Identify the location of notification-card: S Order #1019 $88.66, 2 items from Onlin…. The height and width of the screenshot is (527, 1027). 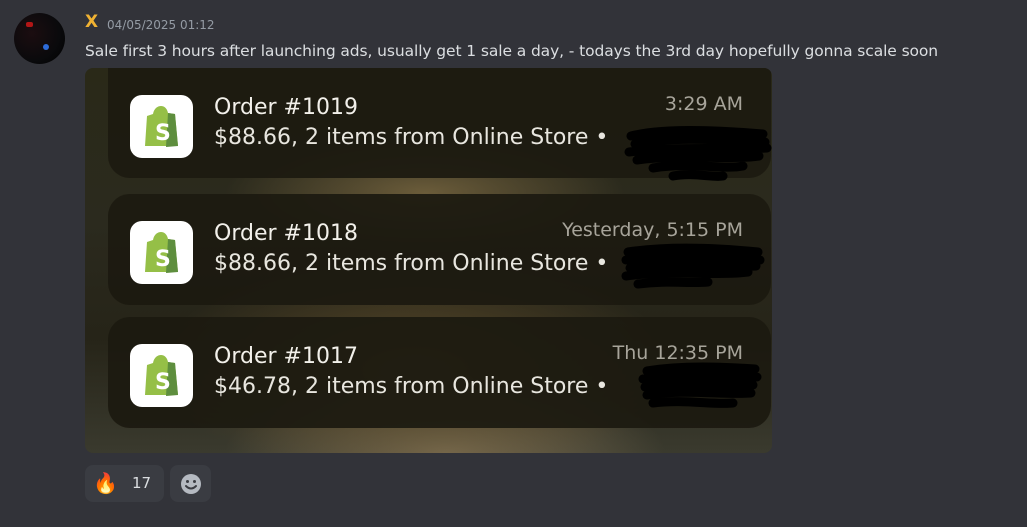
(440, 124).